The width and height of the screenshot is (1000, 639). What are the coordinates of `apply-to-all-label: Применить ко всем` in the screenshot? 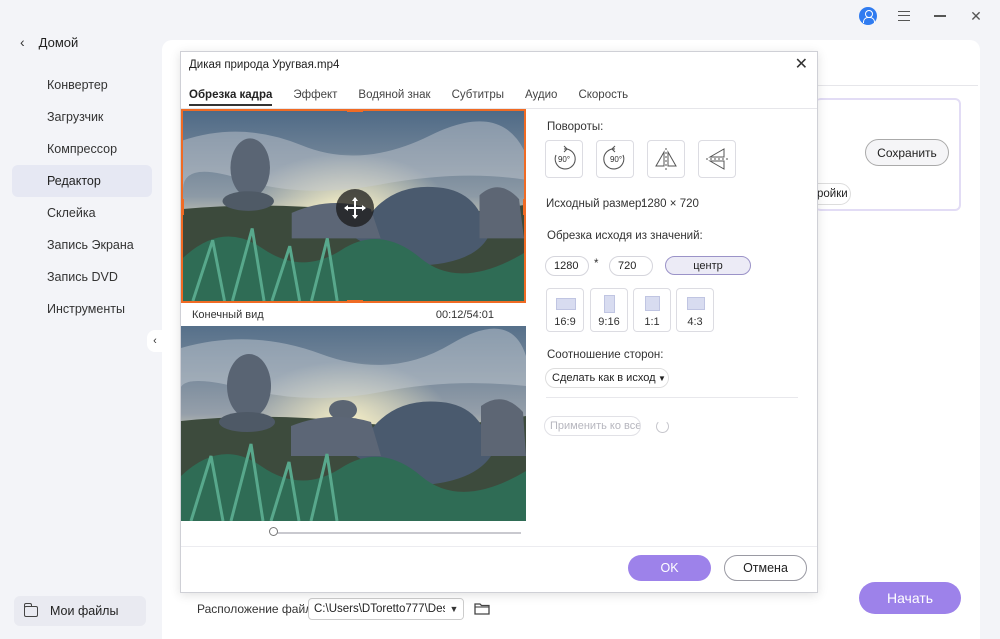 It's located at (595, 426).